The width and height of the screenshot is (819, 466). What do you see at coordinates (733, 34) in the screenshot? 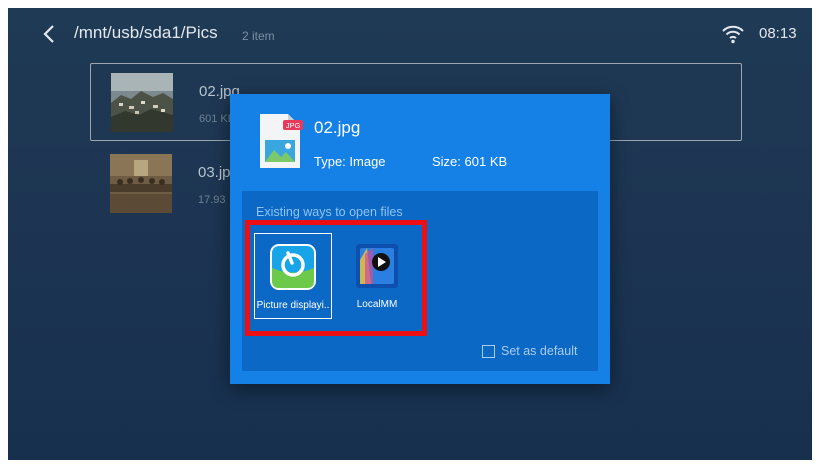
I see `wifi-icon` at bounding box center [733, 34].